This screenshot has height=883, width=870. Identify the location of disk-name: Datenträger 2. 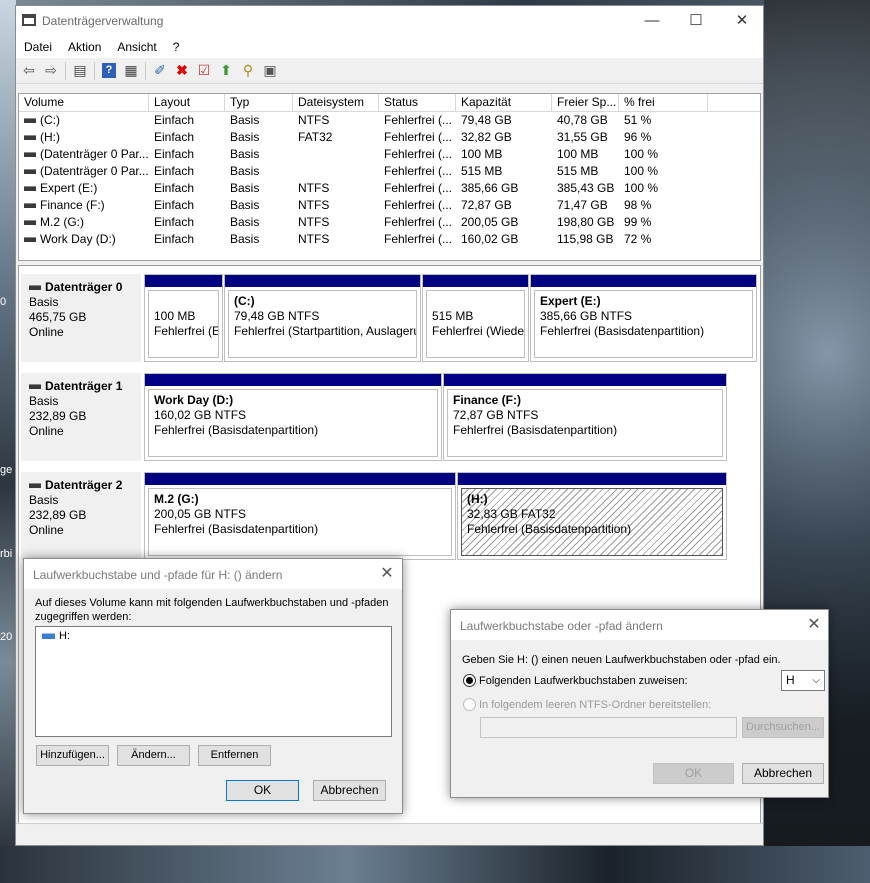
(84, 485).